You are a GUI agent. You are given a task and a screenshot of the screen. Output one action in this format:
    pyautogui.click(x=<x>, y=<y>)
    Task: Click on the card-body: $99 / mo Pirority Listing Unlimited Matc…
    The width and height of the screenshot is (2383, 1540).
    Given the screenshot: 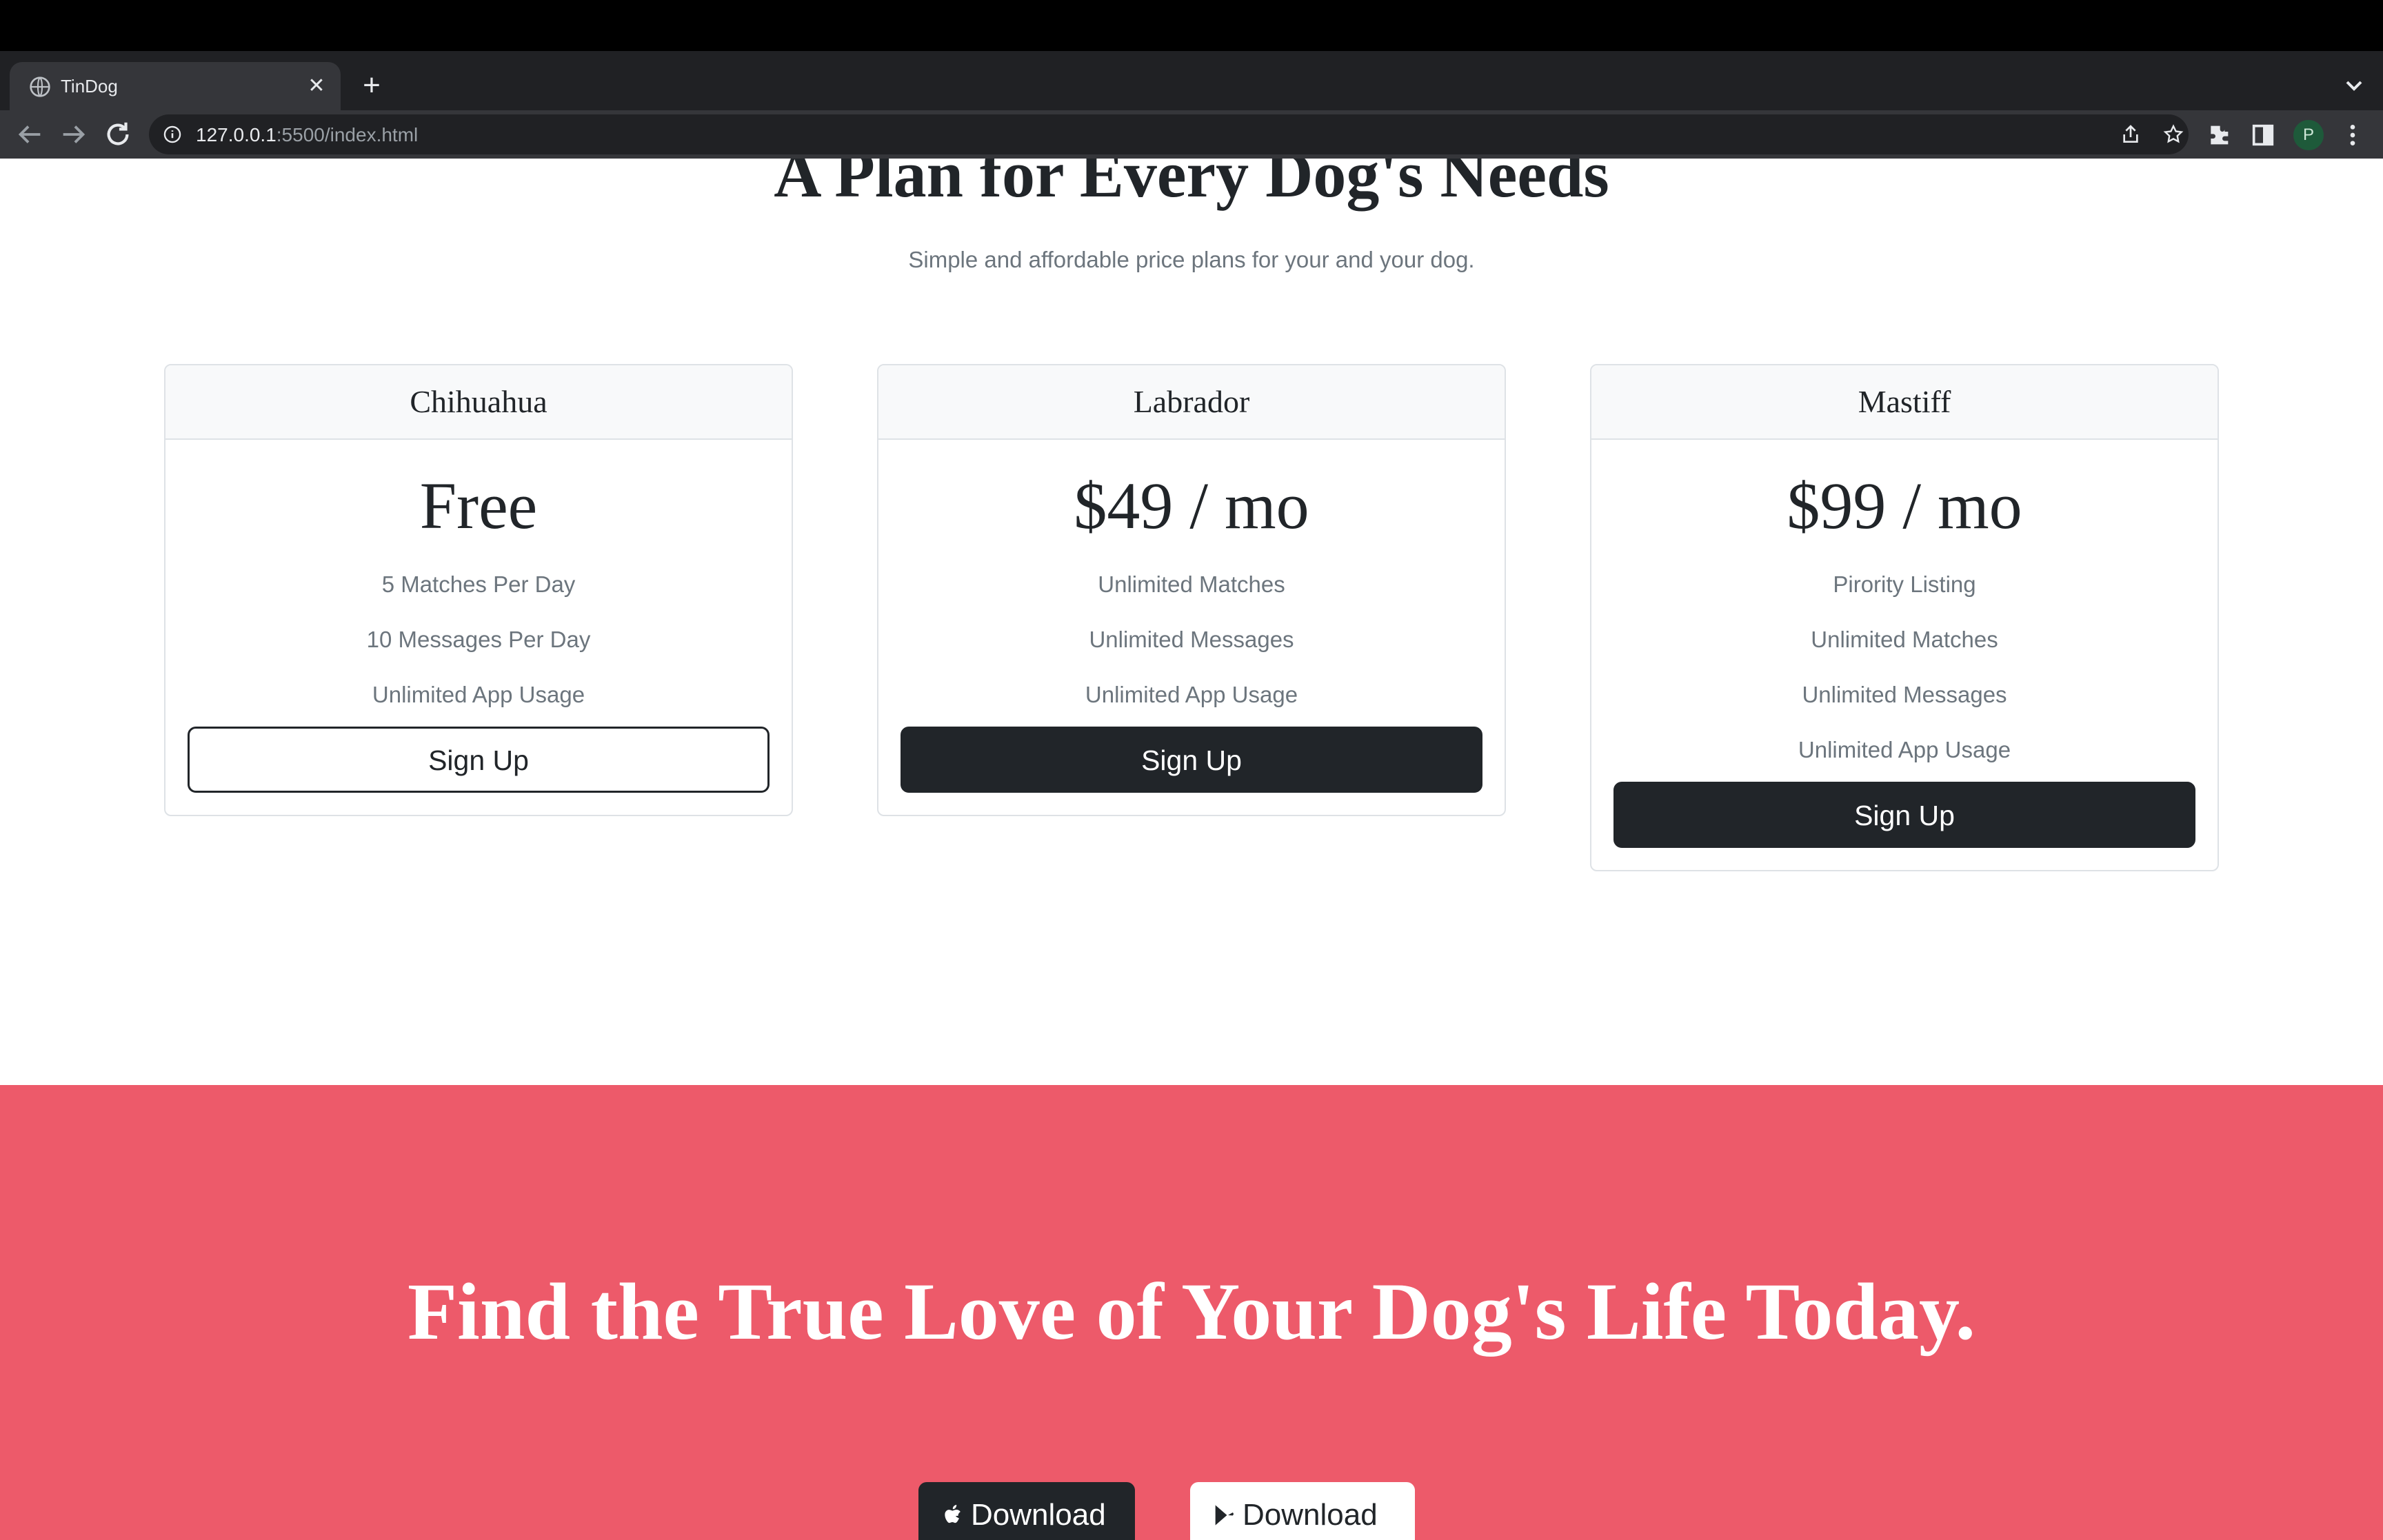 What is the action you would take?
    pyautogui.click(x=1904, y=655)
    